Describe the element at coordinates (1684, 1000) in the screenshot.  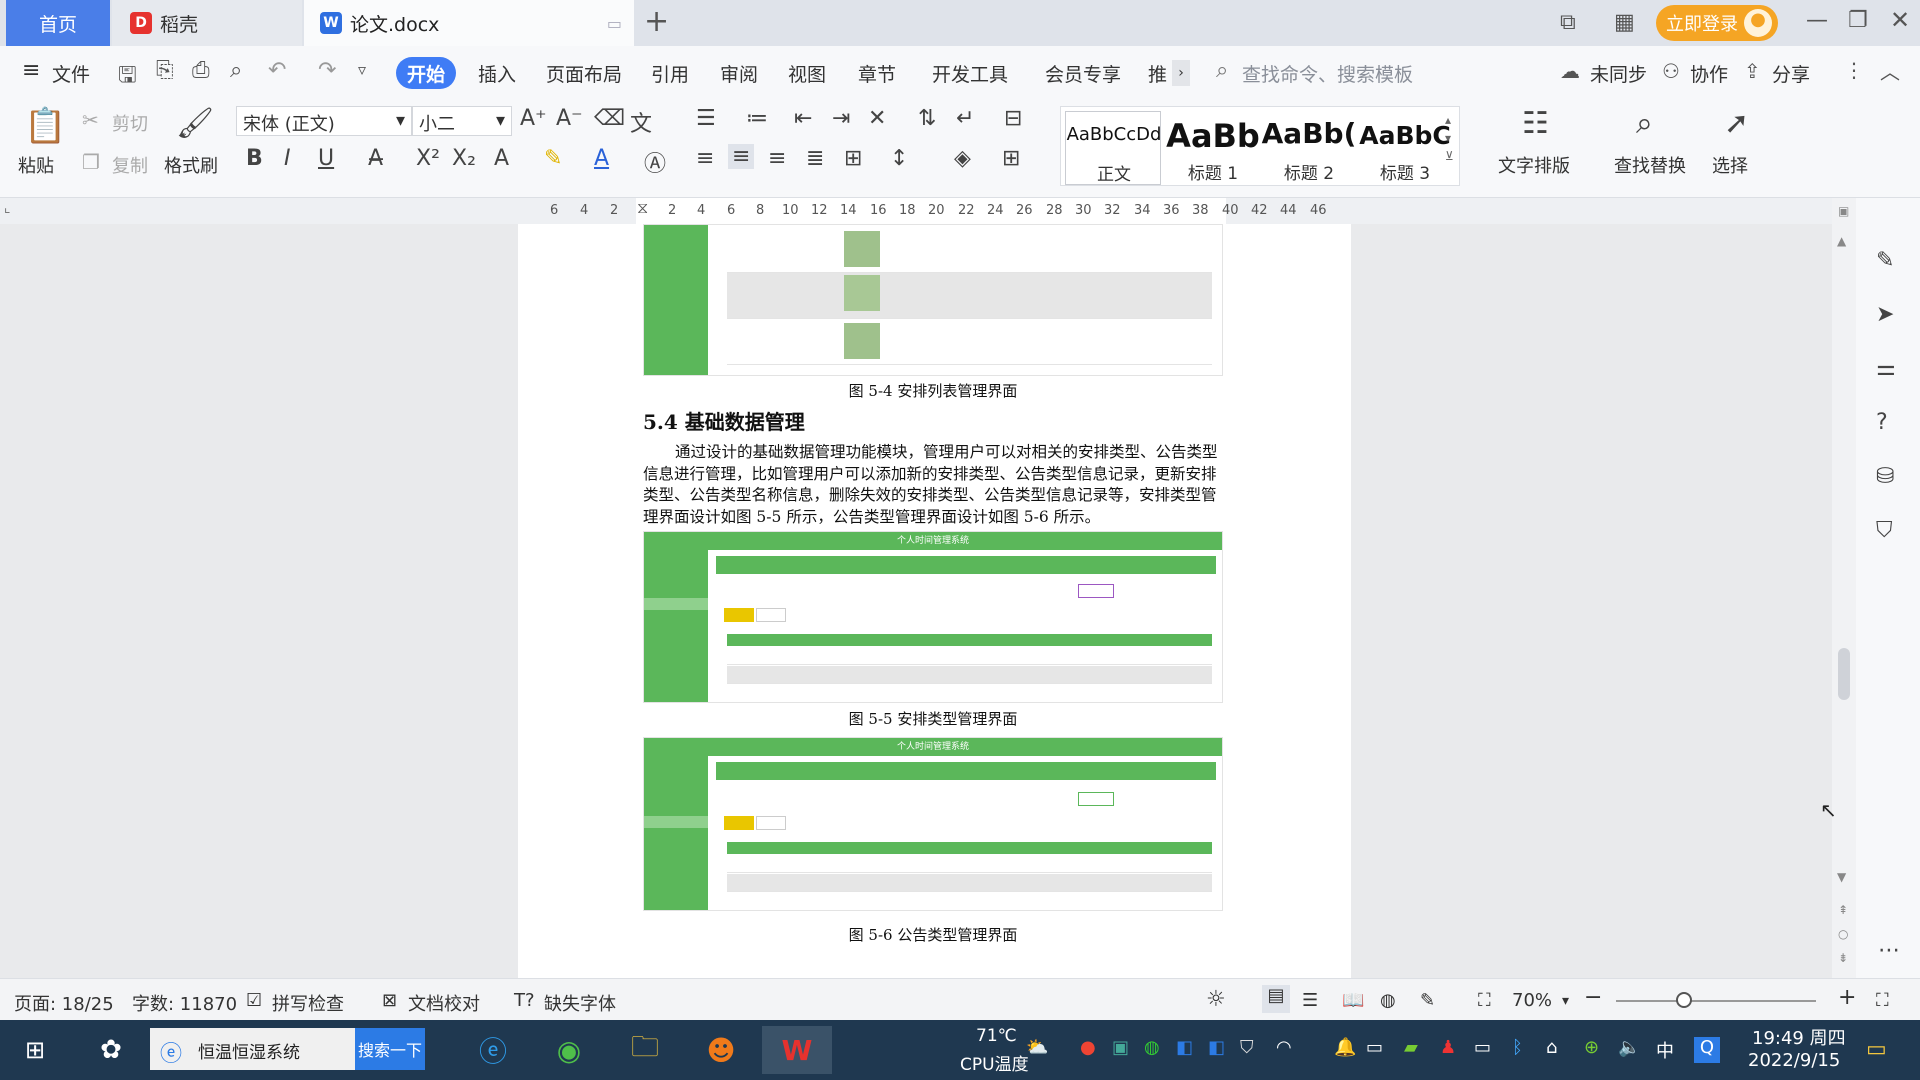
I see `zoom-slider-thumb` at that location.